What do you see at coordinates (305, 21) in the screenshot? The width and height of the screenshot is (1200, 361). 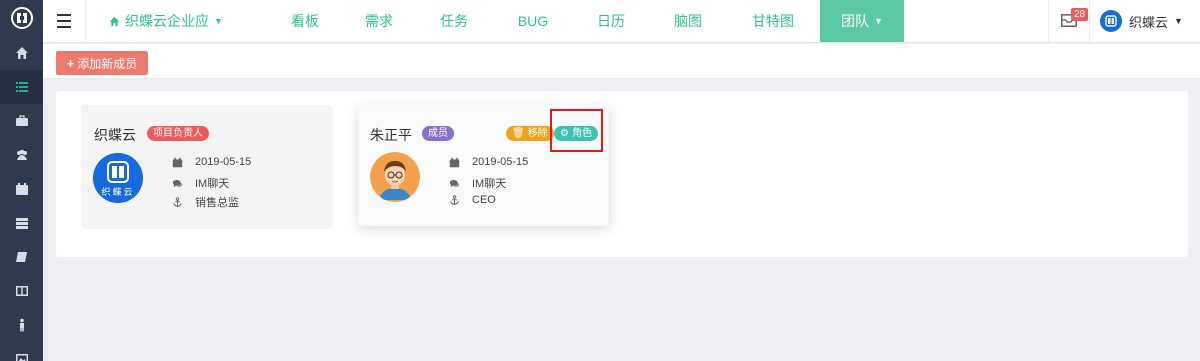 I see `tab-kanban: 看板` at bounding box center [305, 21].